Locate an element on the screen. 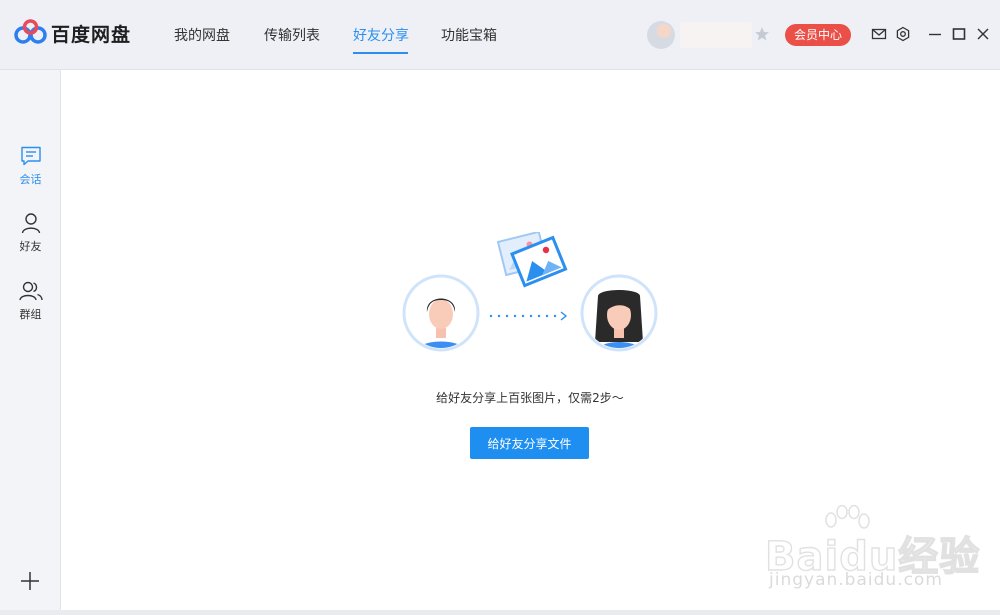 This screenshot has height=615, width=1000. sidebar-item-label: 好友 is located at coordinates (30, 246).